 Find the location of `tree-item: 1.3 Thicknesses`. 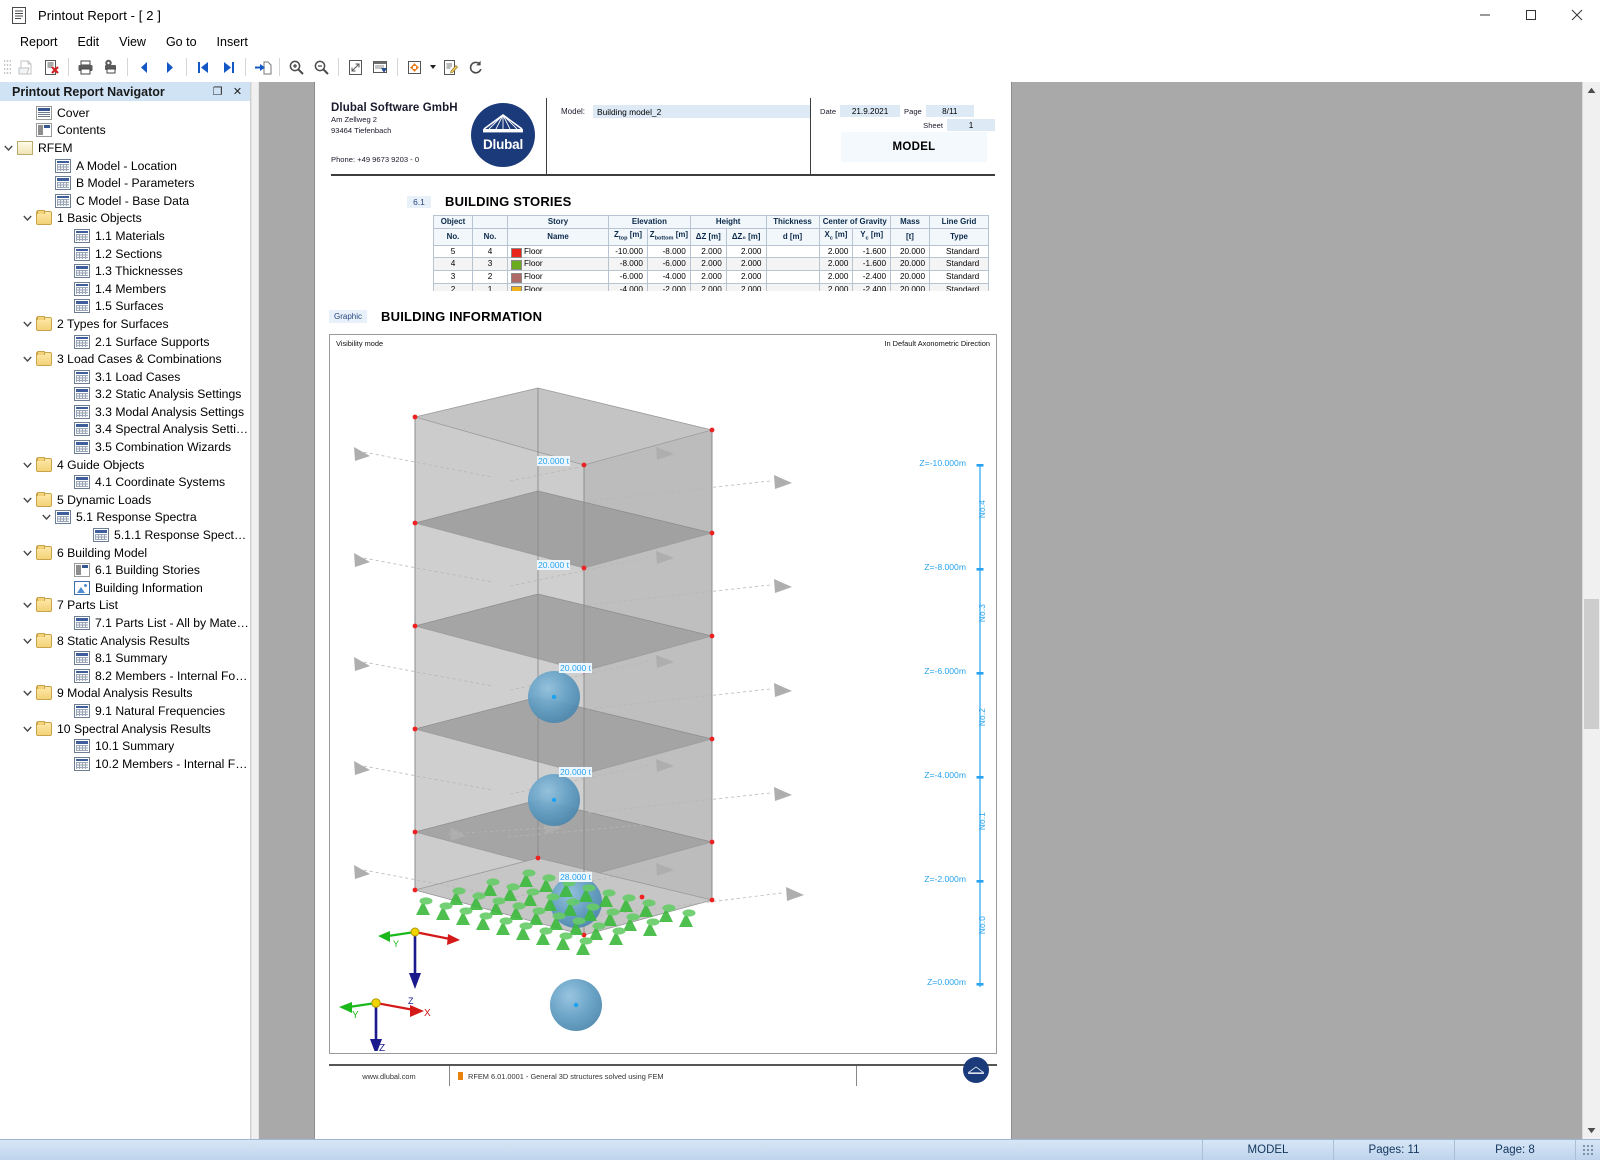

tree-item: 1.3 Thicknesses is located at coordinates (125, 271).